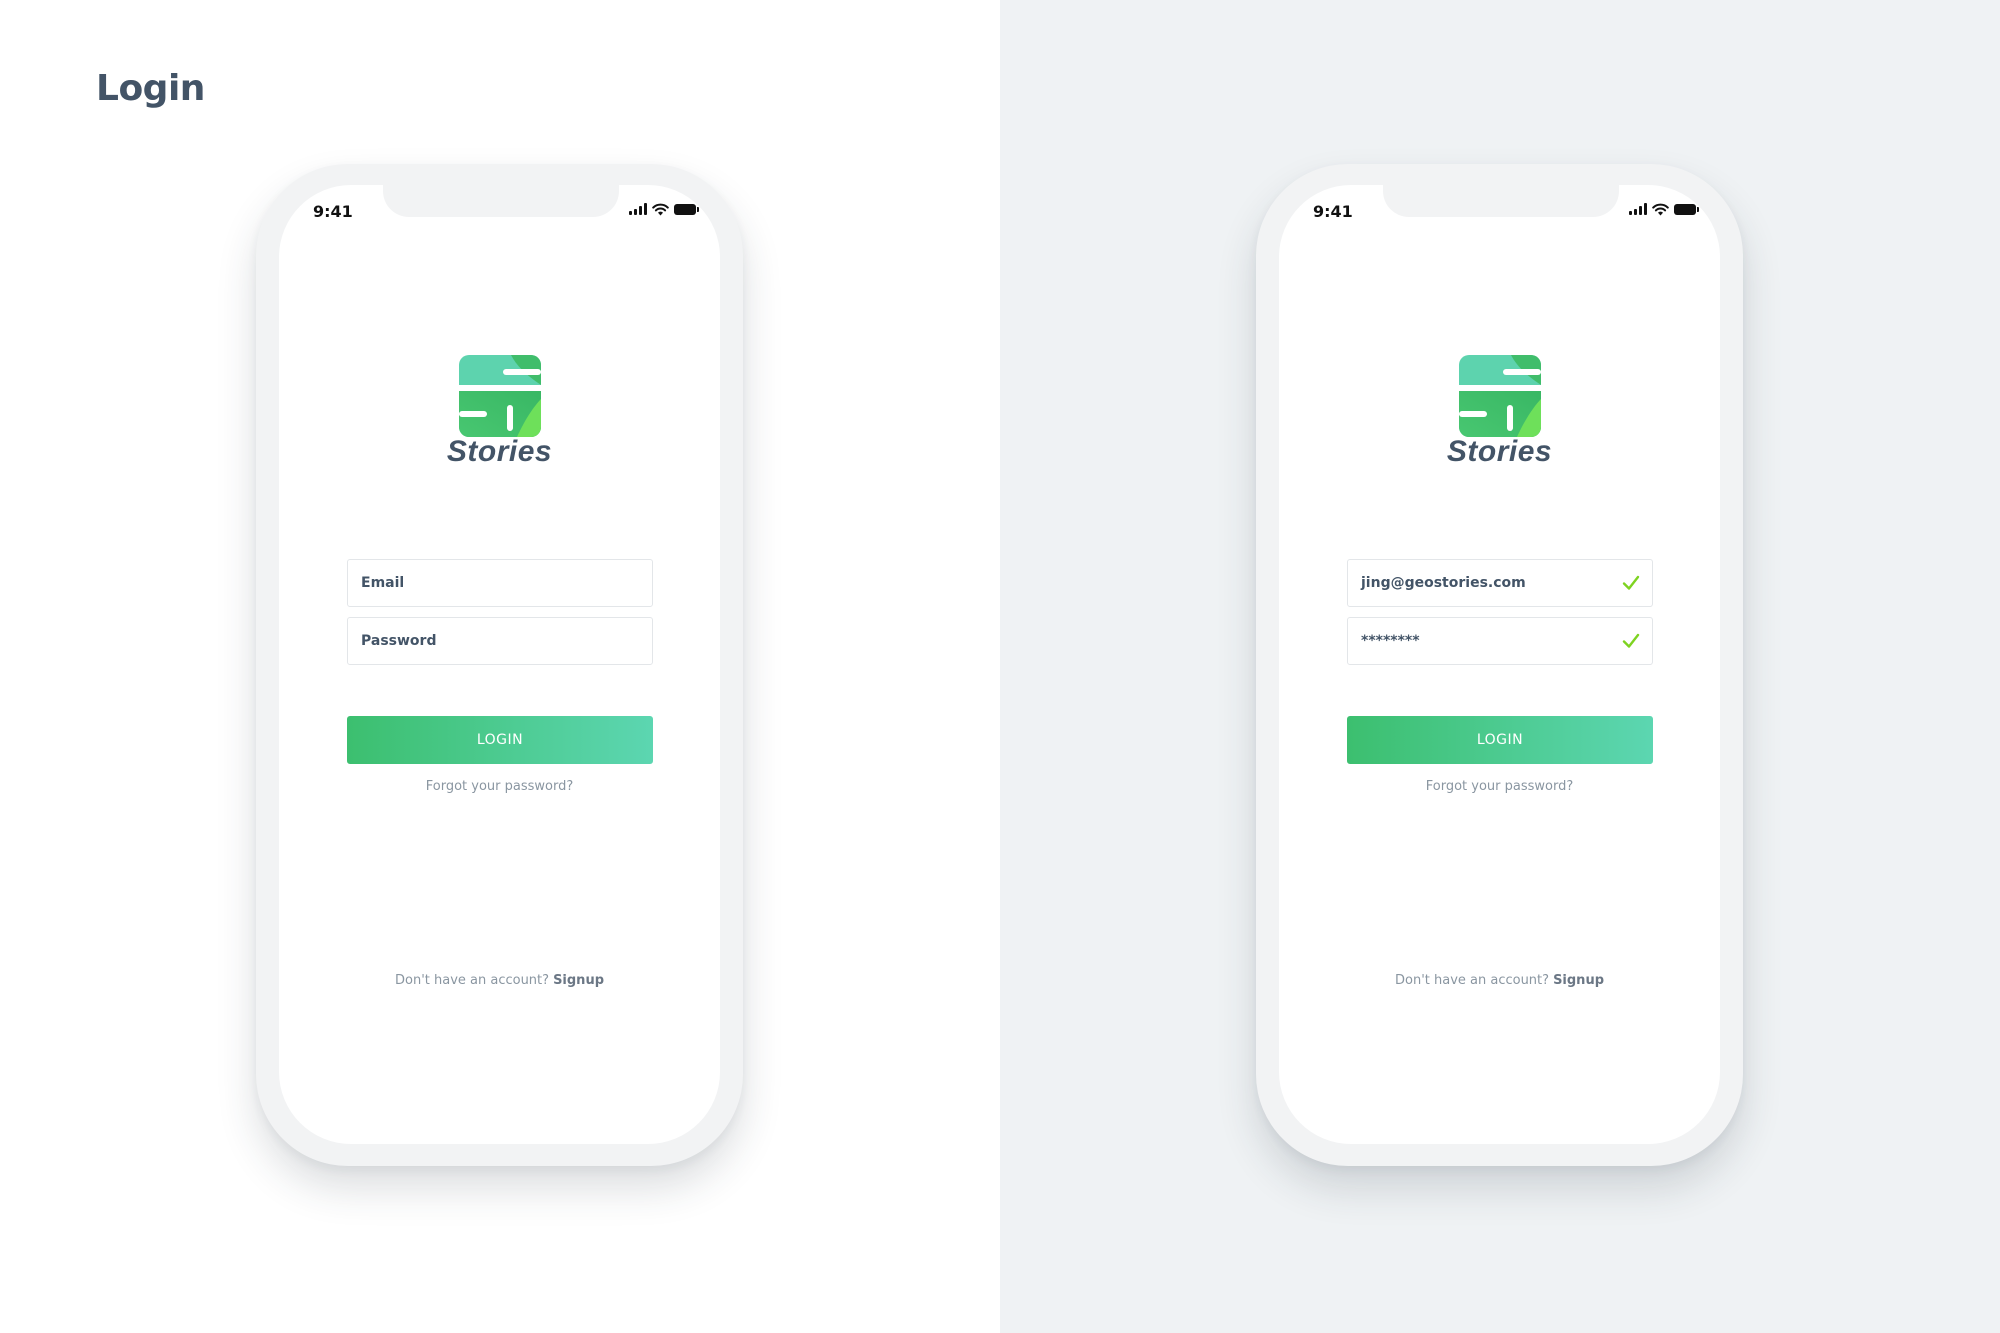  What do you see at coordinates (500, 641) in the screenshot?
I see `password-input: Password` at bounding box center [500, 641].